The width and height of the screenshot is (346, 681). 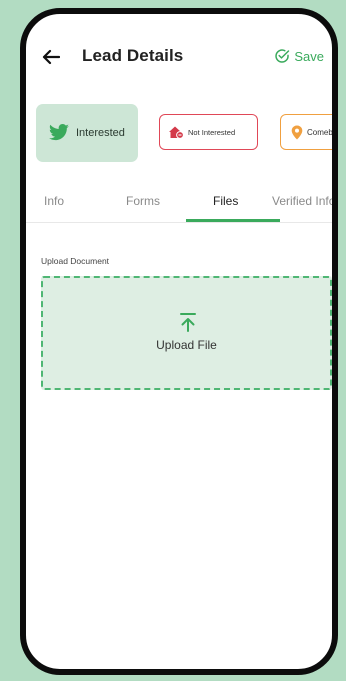 What do you see at coordinates (176, 132) in the screenshot?
I see `house-icon` at bounding box center [176, 132].